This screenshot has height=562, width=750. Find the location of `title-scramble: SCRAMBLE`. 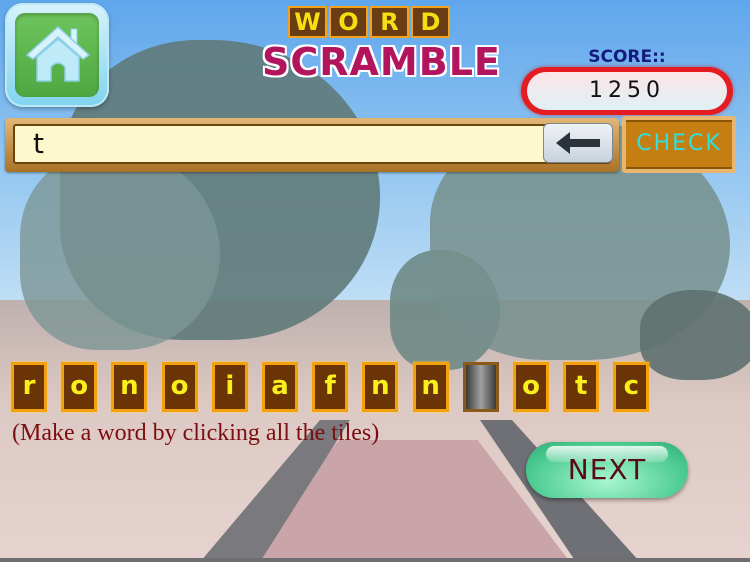

title-scramble: SCRAMBLE is located at coordinates (381, 62).